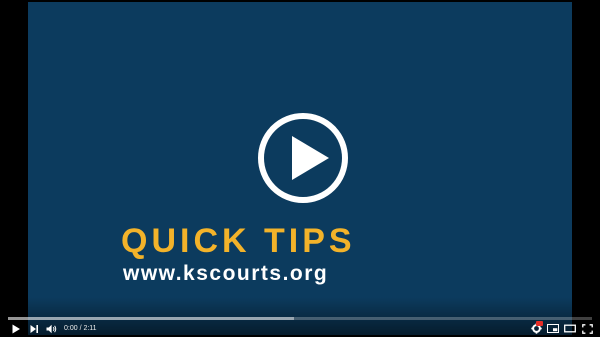  What do you see at coordinates (300, 328) in the screenshot?
I see `player-controls: 0:00 / 2:11` at bounding box center [300, 328].